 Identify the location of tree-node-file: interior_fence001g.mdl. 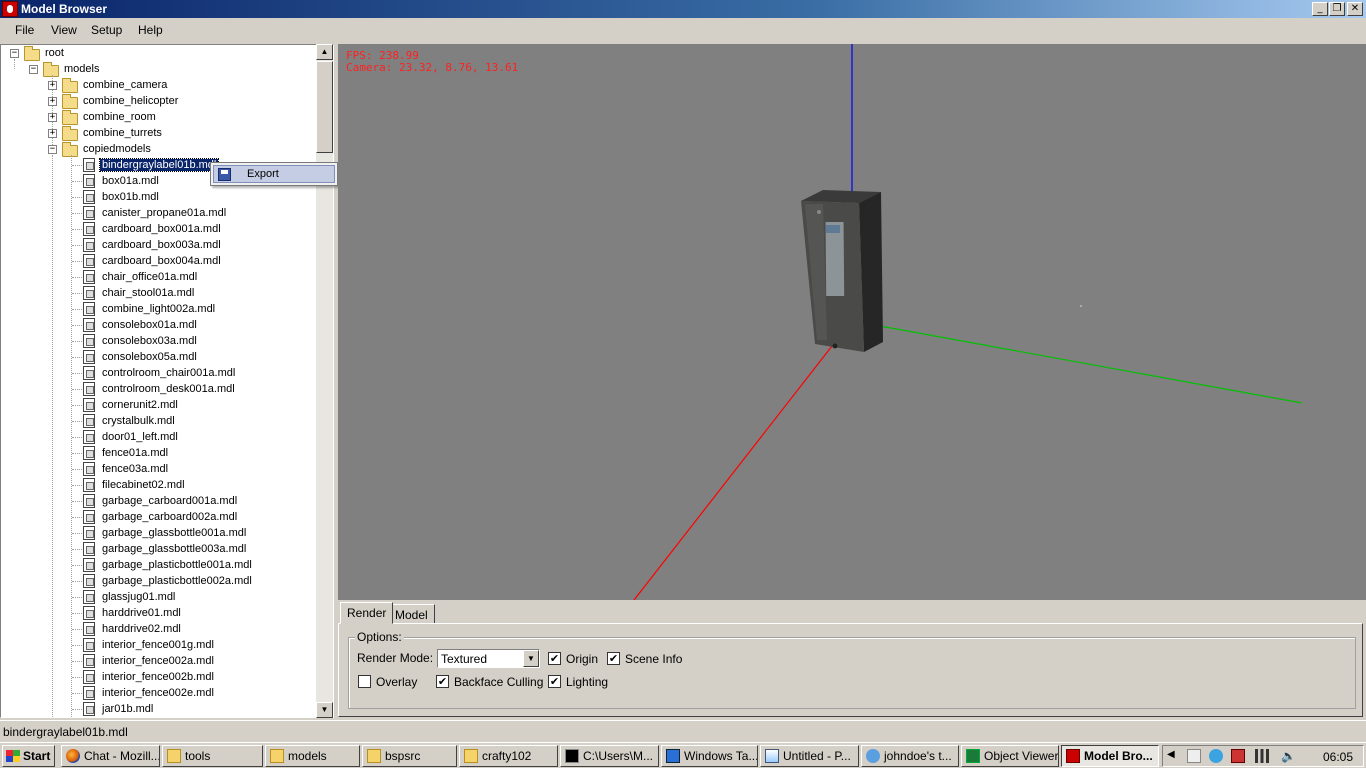
(158, 645).